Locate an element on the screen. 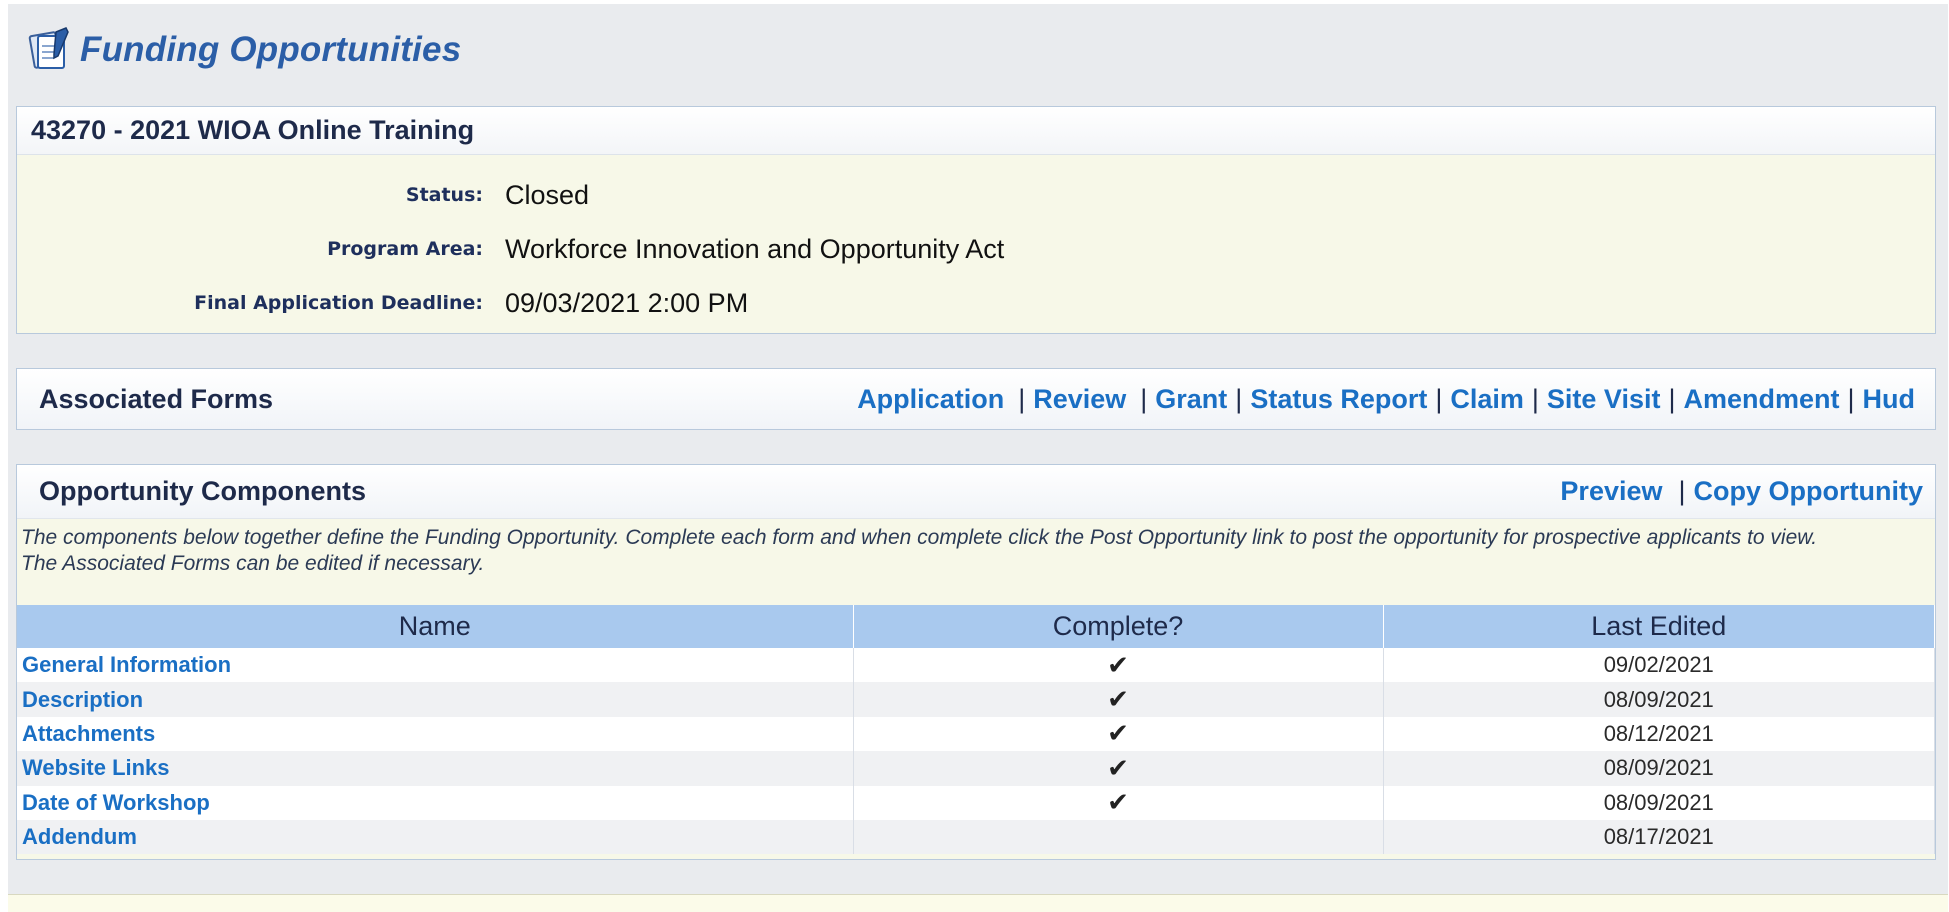 The image size is (1949, 912). deadline-value: 09/03/2021 2:00 PM is located at coordinates (627, 302).